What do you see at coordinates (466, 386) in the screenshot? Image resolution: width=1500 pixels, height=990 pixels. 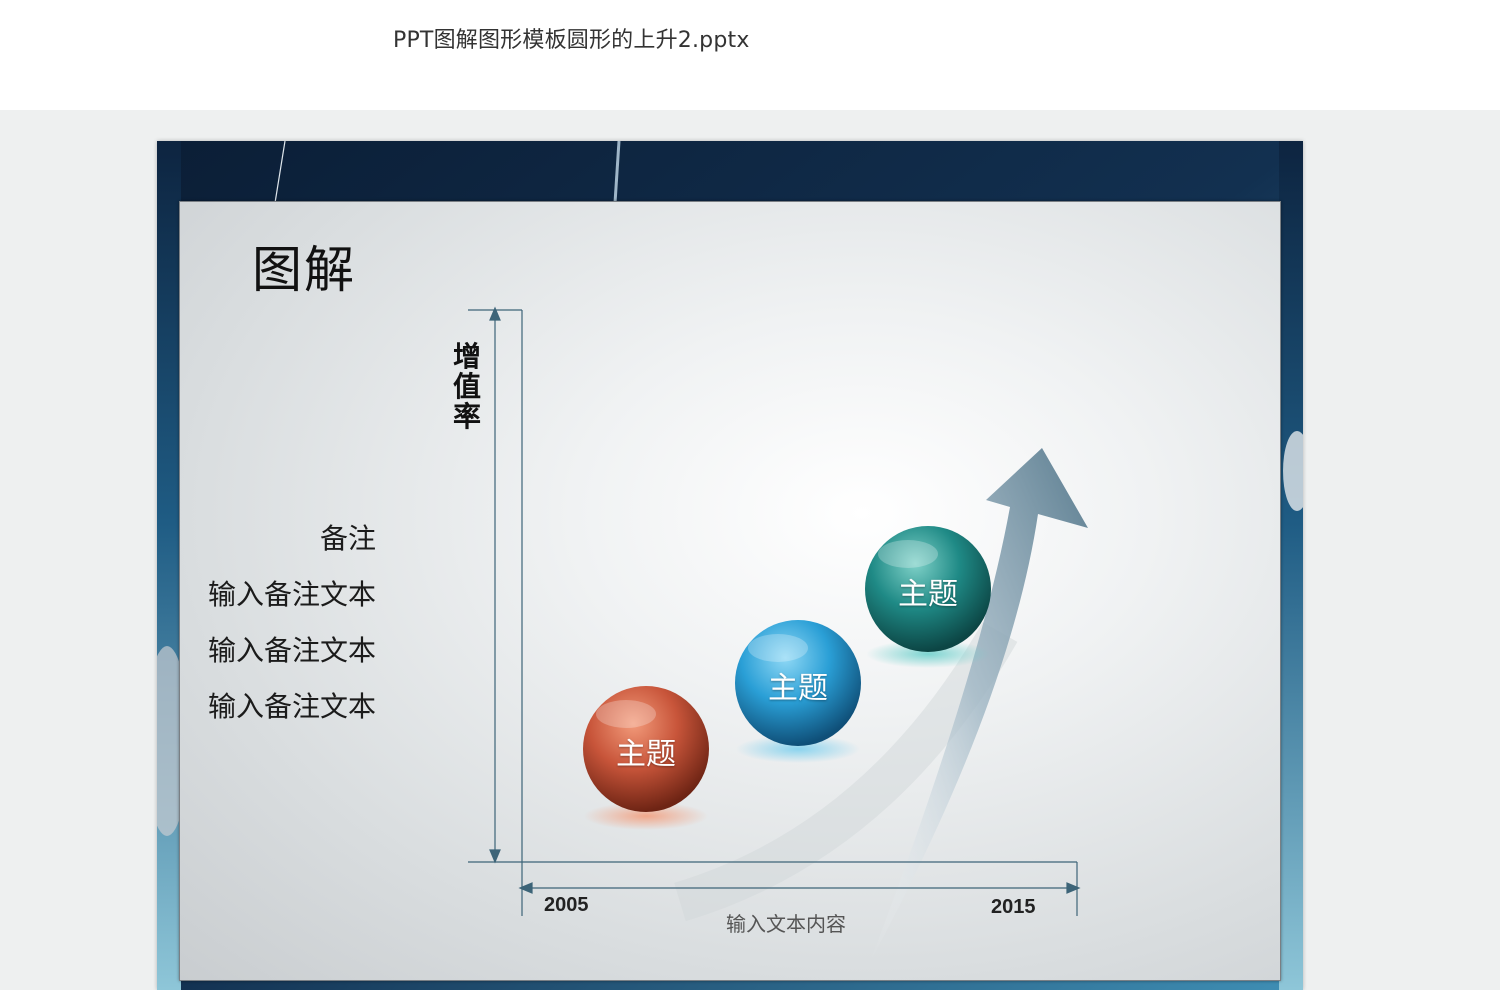 I see `y-axis-label: 增值率` at bounding box center [466, 386].